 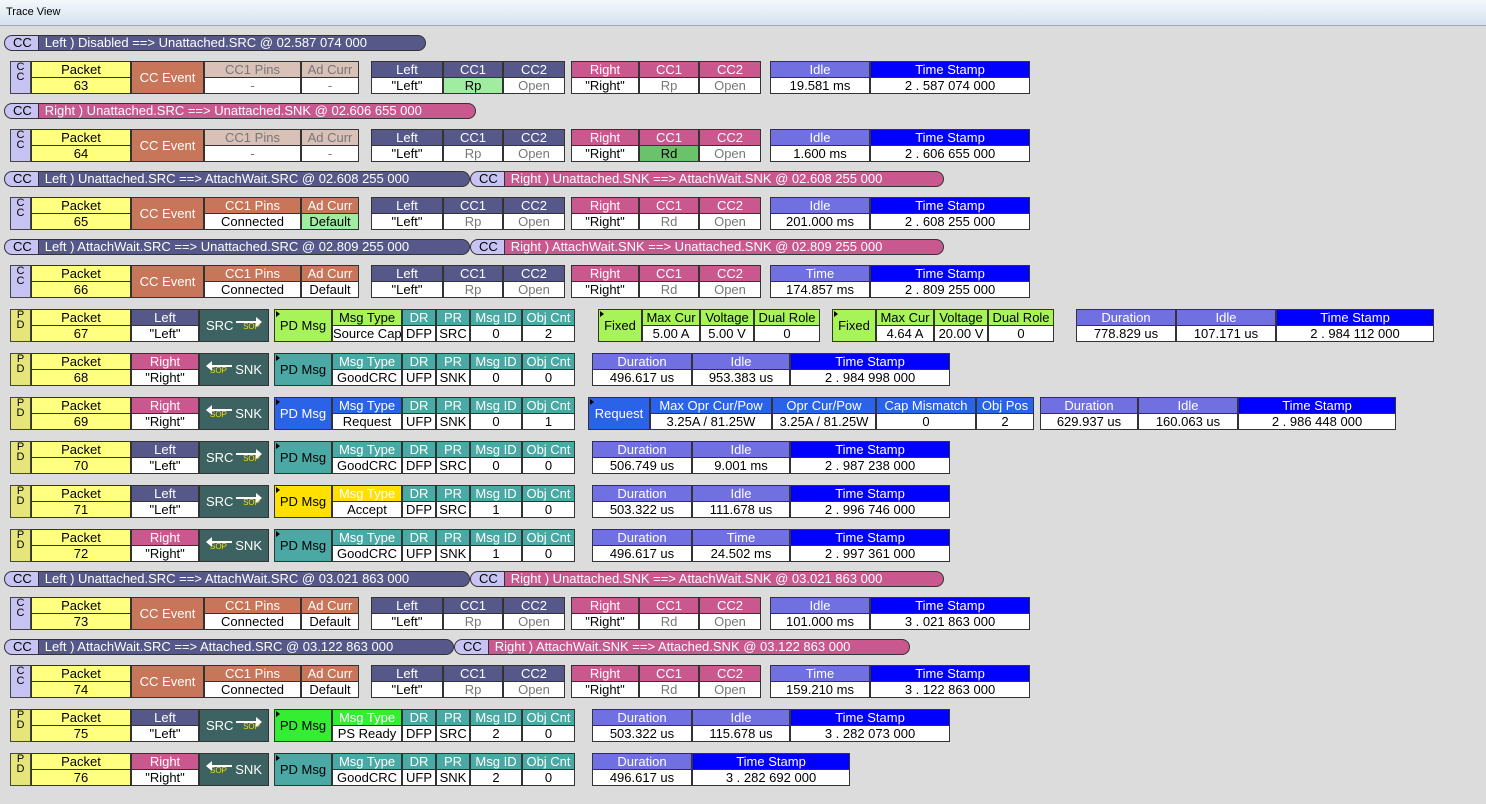 I want to click on port-header: Left, so click(x=165, y=317).